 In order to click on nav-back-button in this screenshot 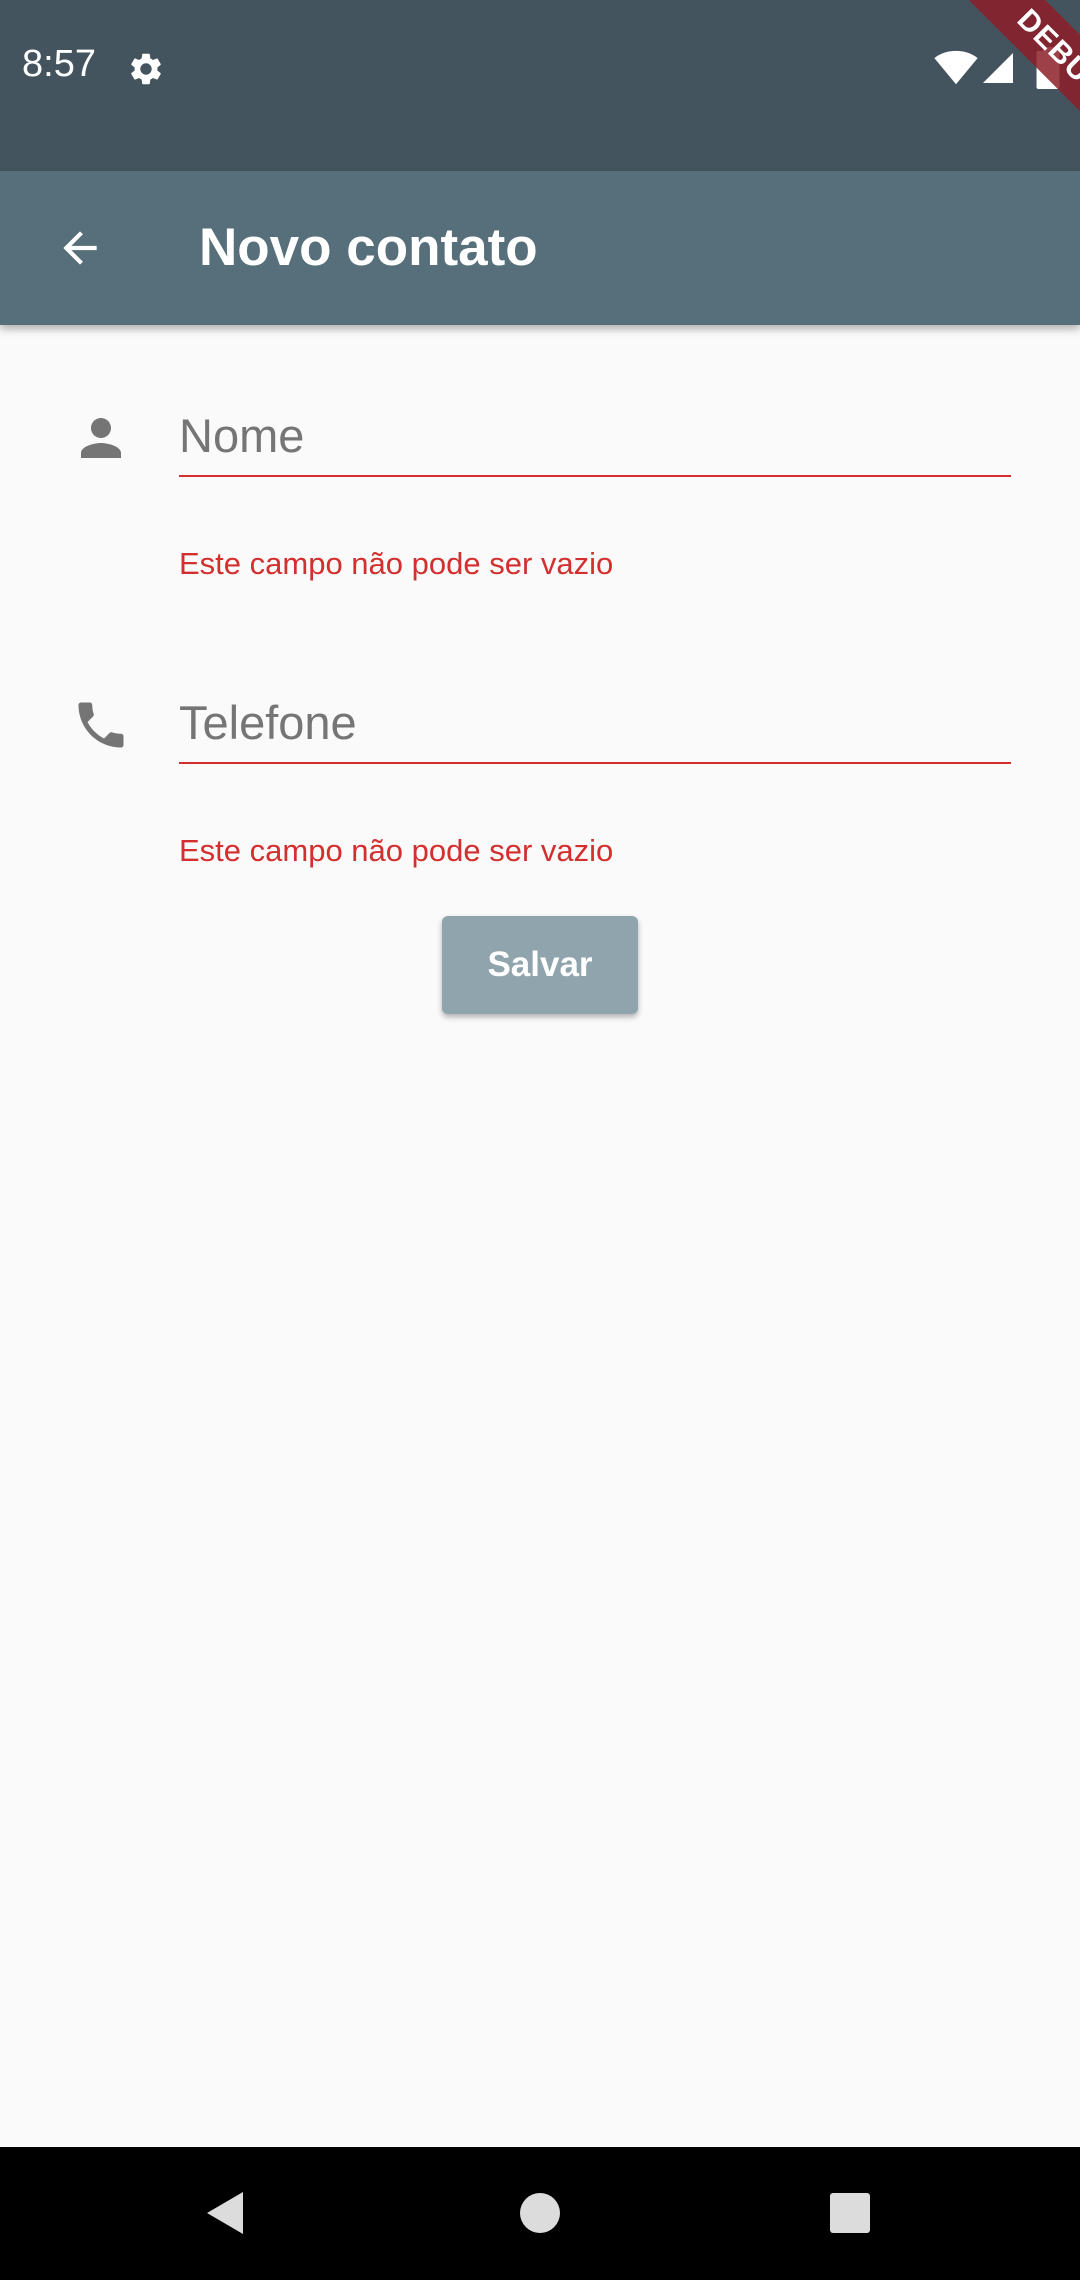, I will do `click(225, 2213)`.